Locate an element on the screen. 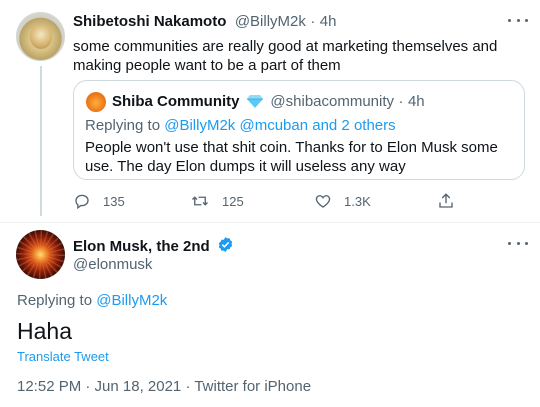  parent-tweet-header: Shibetoshi Nakamoto @BillyM2k · 4h is located at coordinates (204, 22).